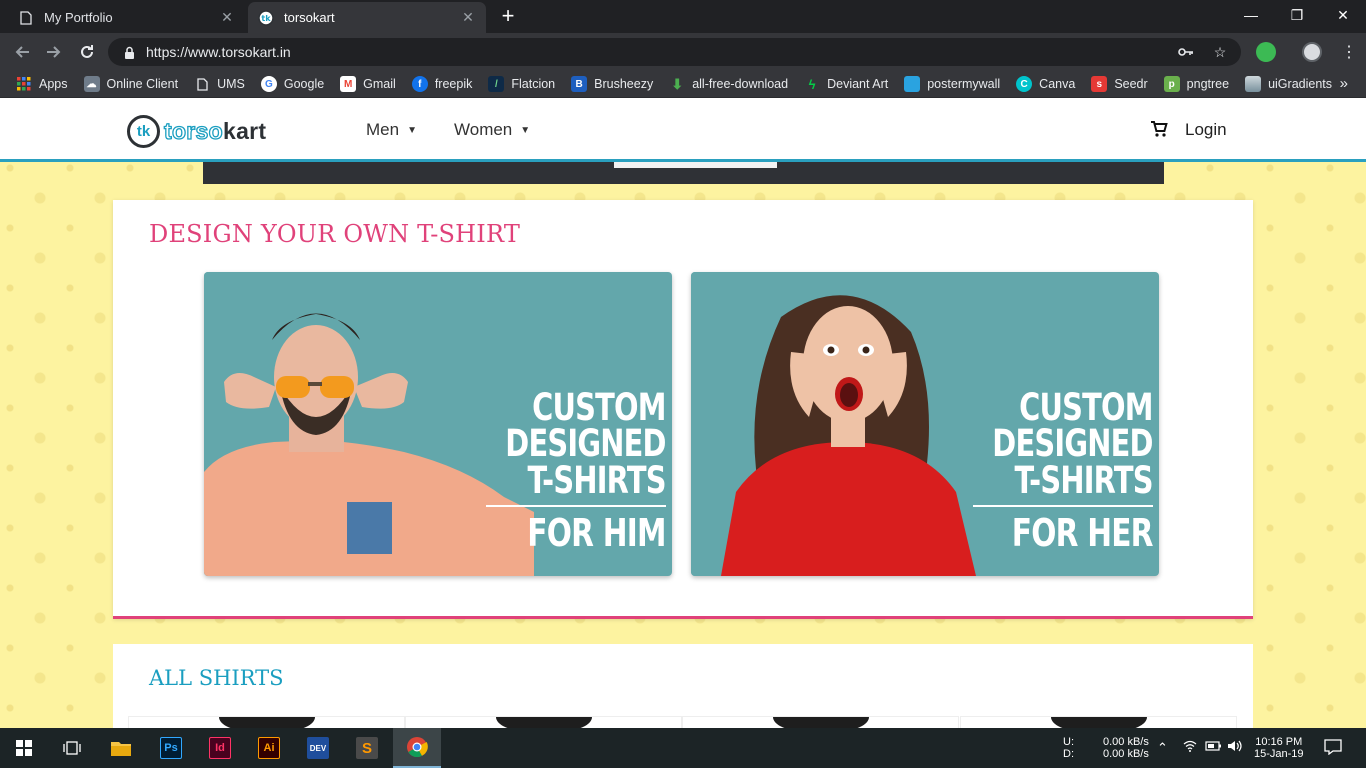 Image resolution: width=1366 pixels, height=768 pixels. I want to click on dev-cpp-button: DEV, so click(318, 748).